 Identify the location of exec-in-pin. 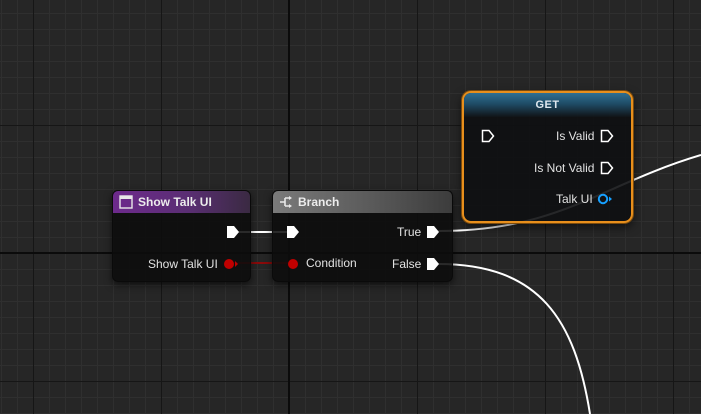
(293, 232).